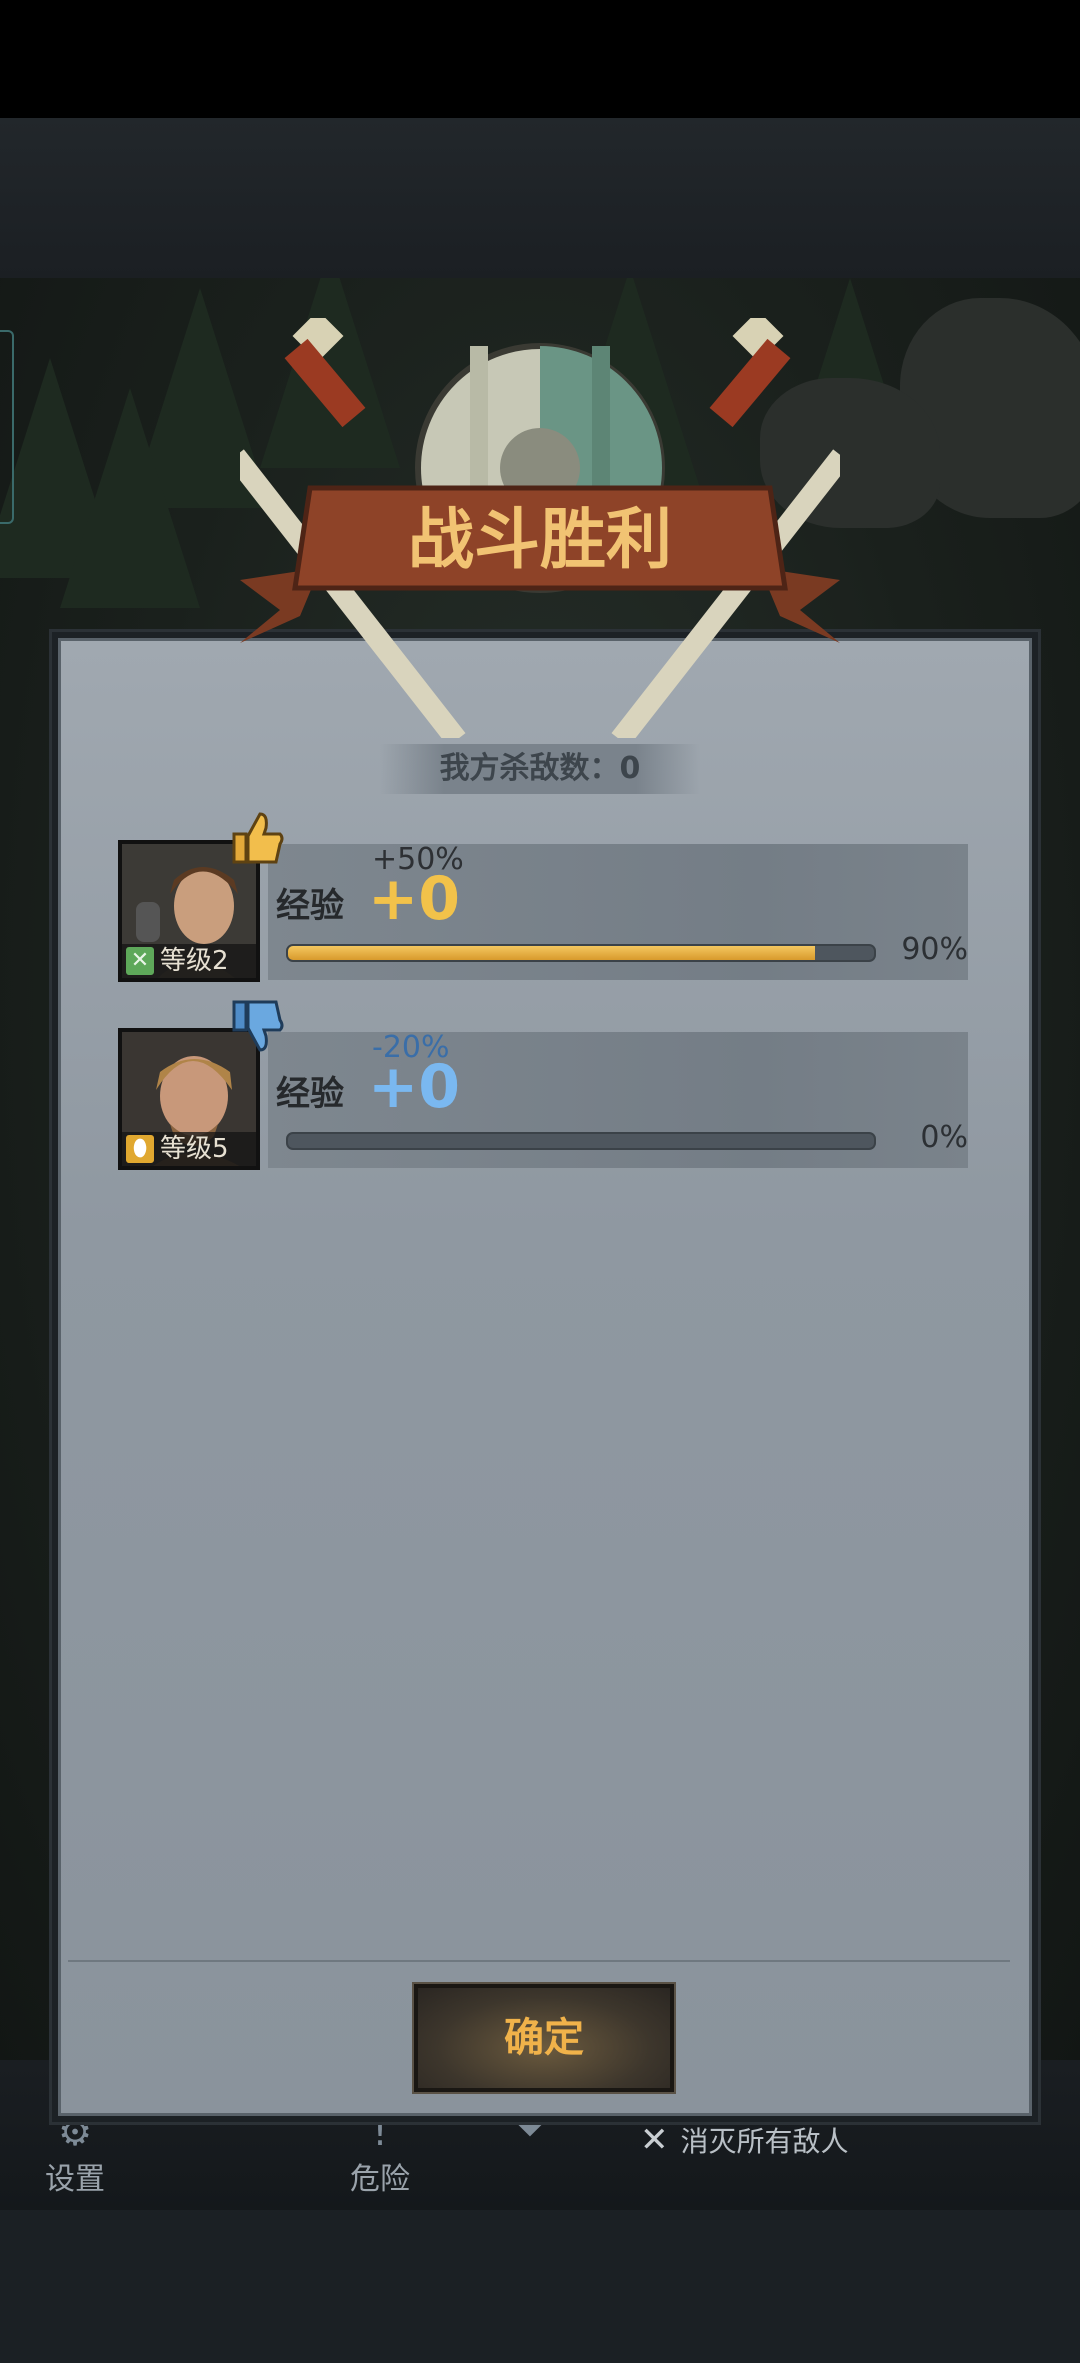 This screenshot has width=1080, height=2363. I want to click on side-tab, so click(7, 427).